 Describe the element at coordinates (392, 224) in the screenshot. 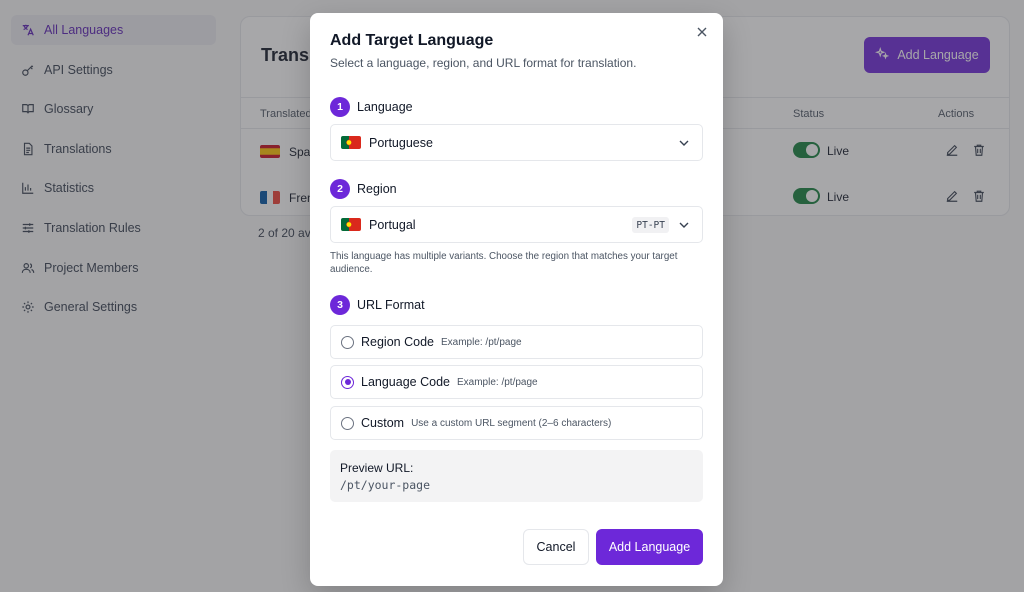

I see `region-value: Portugal` at that location.